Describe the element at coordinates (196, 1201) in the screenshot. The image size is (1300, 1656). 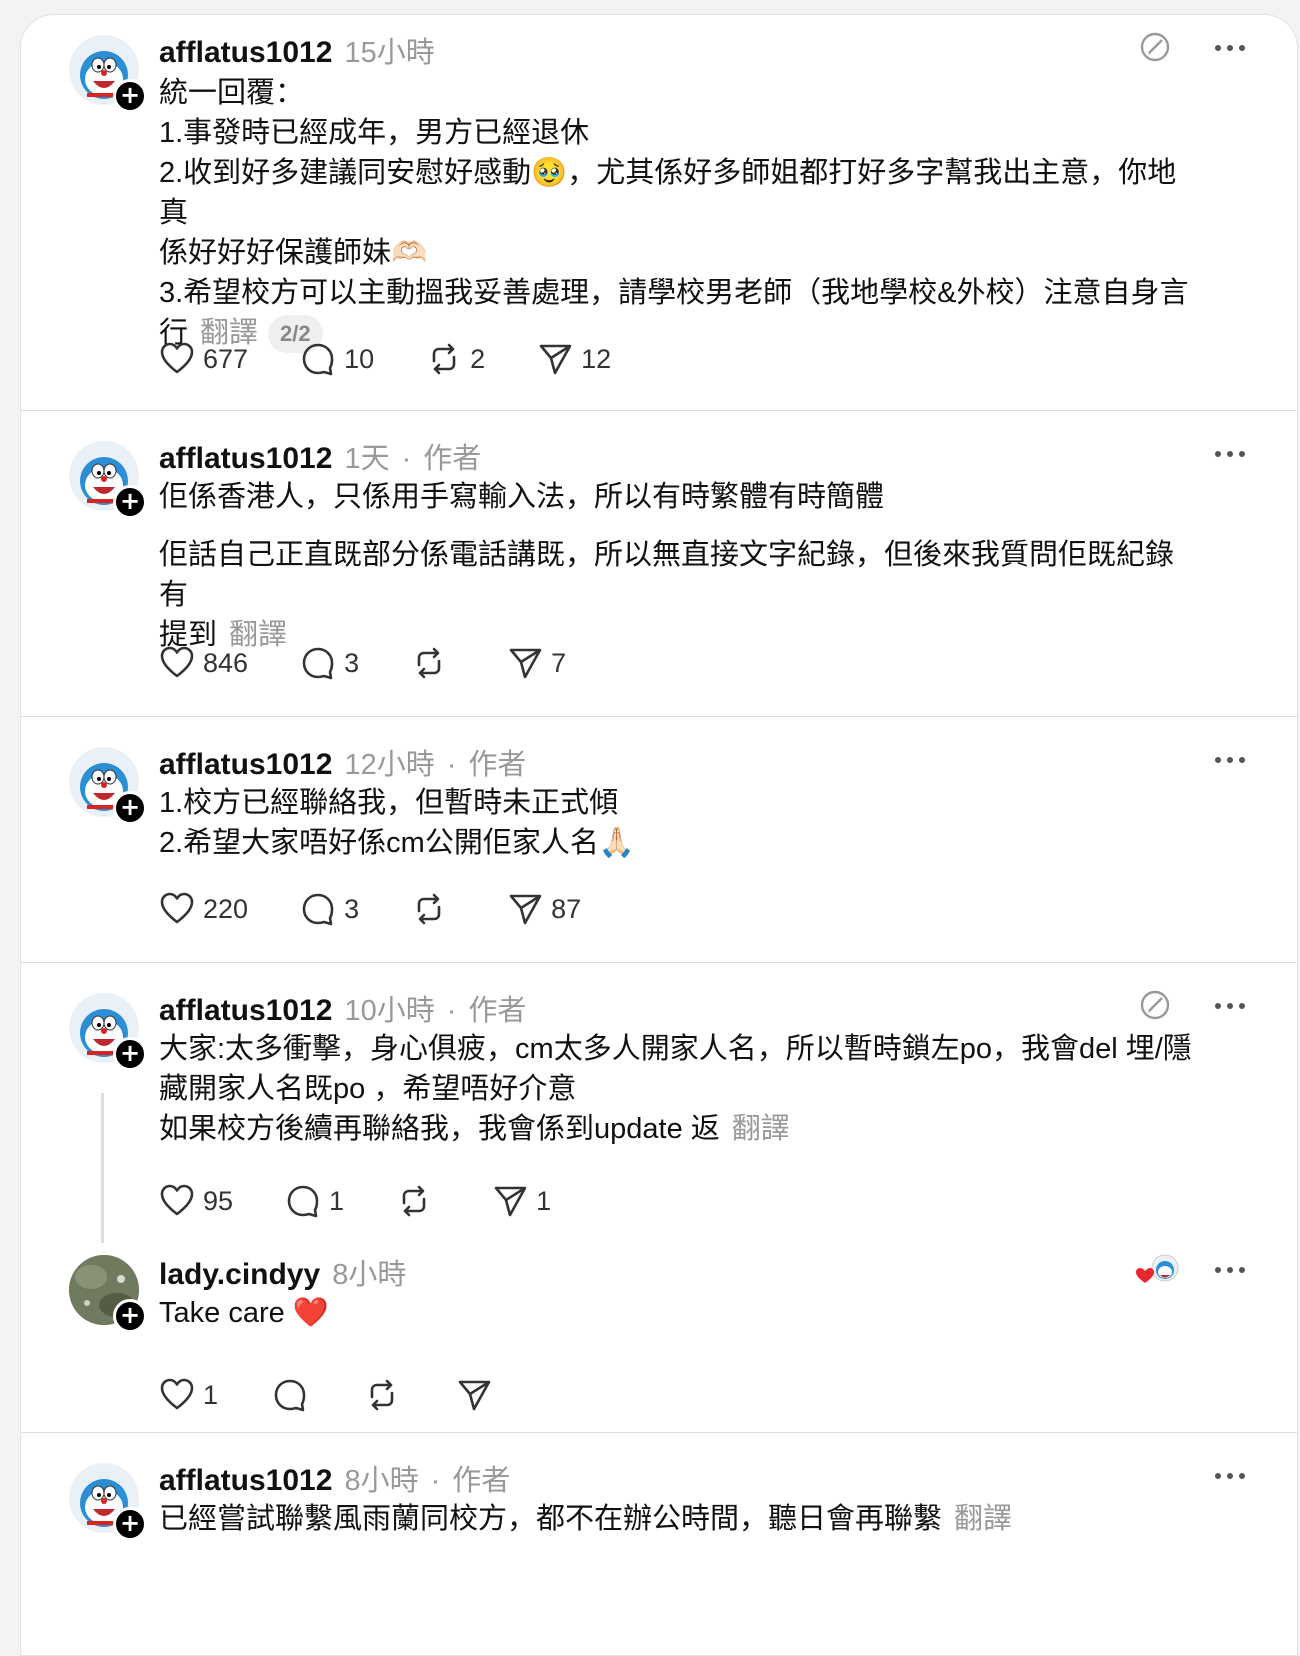
I see `like-button: 95` at that location.